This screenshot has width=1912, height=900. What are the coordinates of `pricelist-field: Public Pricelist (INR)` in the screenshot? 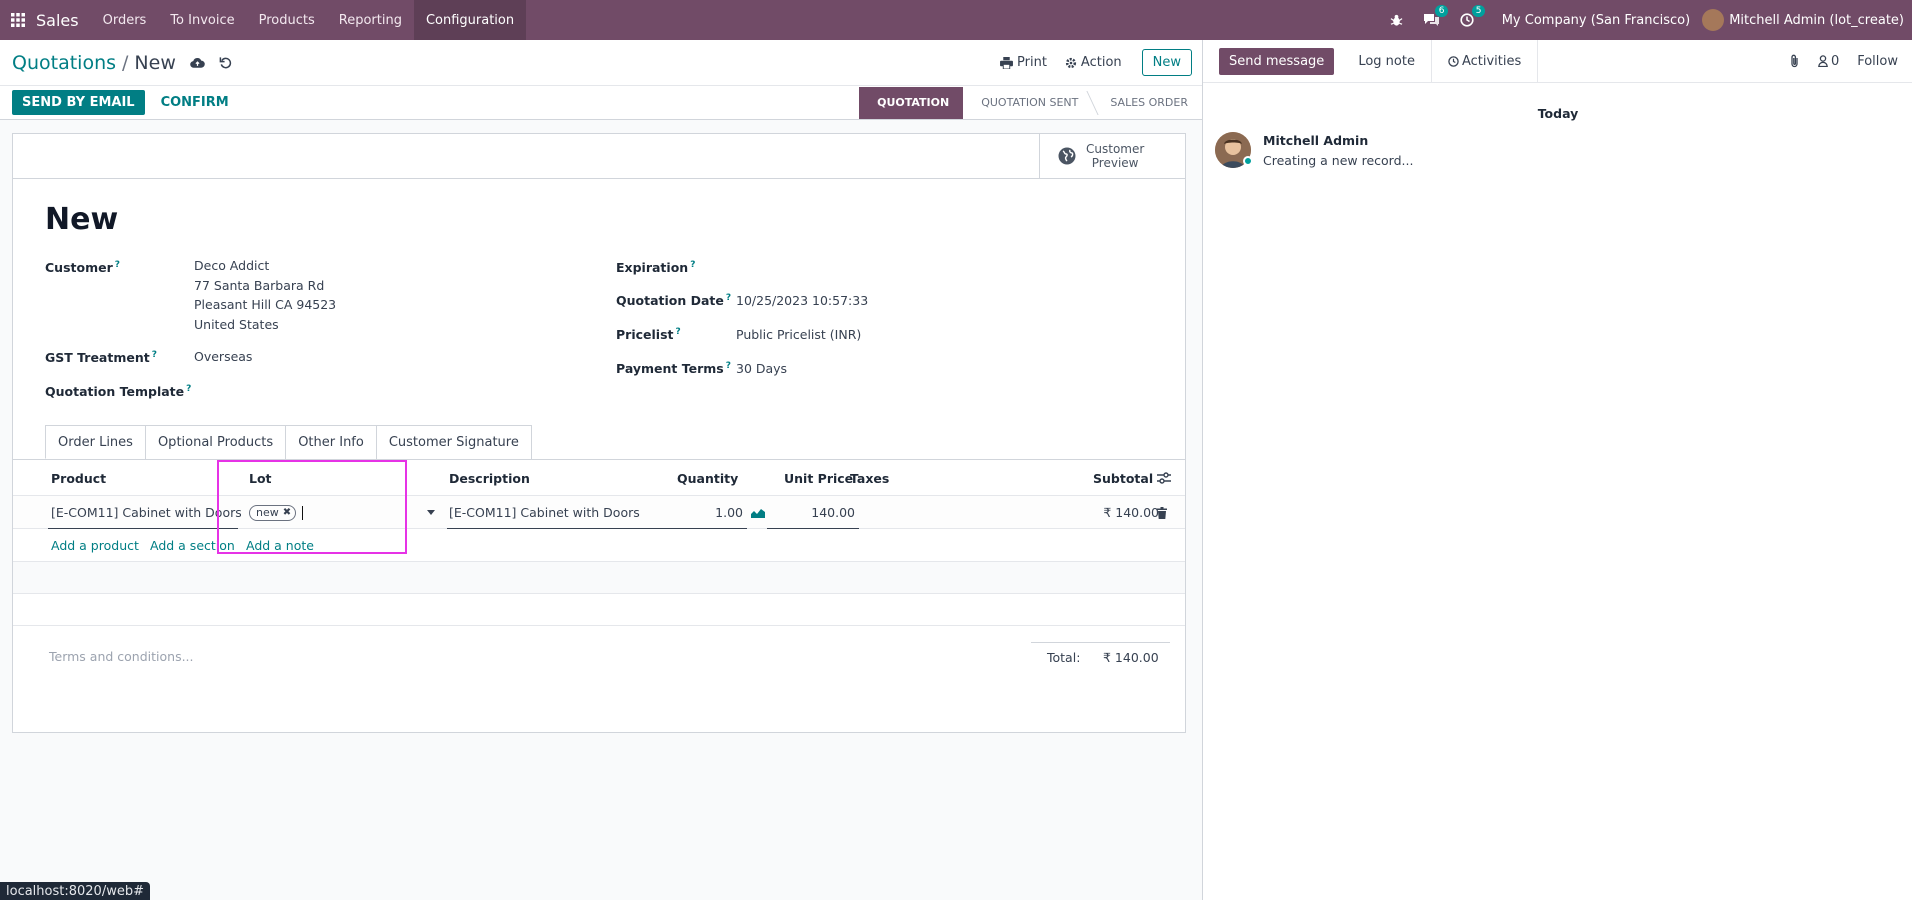 It's located at (798, 335).